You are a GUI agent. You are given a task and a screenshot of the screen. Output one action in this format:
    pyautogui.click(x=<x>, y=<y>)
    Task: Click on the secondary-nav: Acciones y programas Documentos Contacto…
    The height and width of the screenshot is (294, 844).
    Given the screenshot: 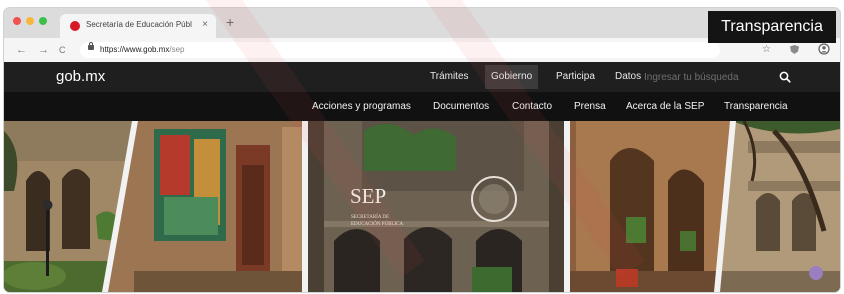 What is the action you would take?
    pyautogui.click(x=422, y=106)
    